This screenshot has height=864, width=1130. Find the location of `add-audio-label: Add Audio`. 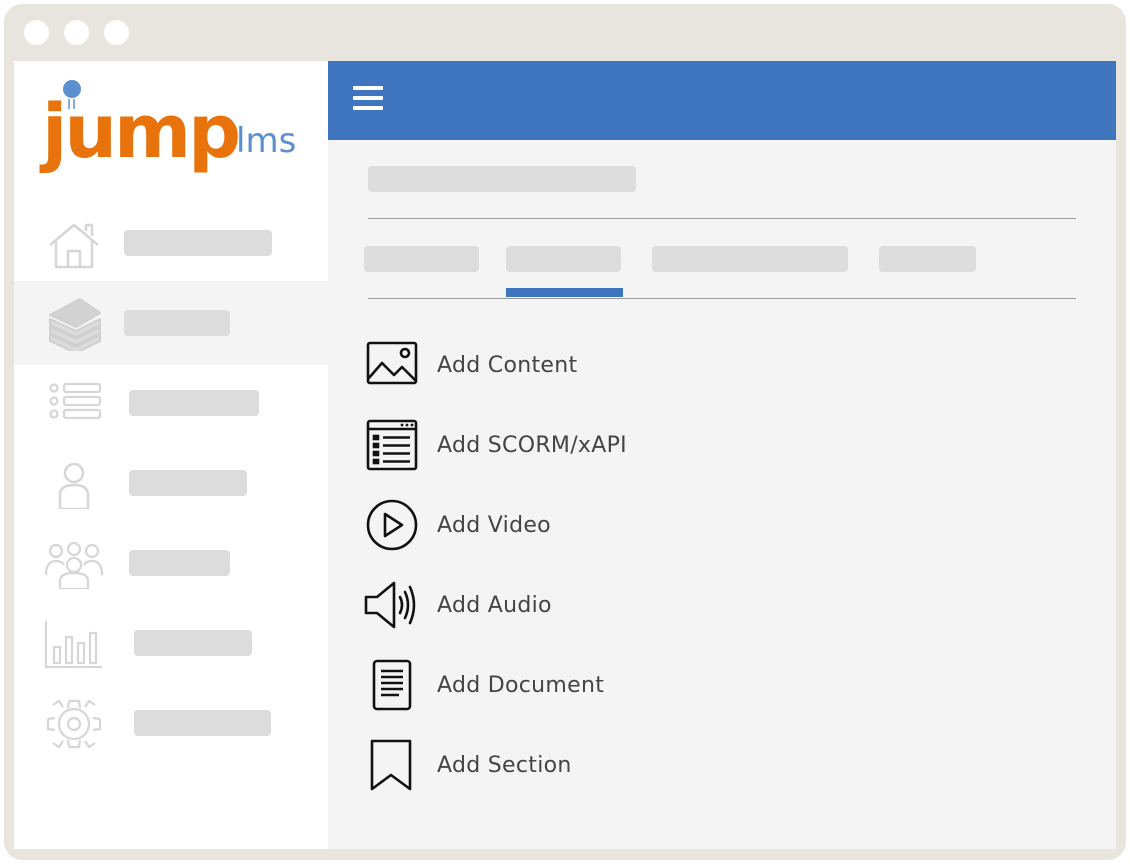

add-audio-label: Add Audio is located at coordinates (494, 605).